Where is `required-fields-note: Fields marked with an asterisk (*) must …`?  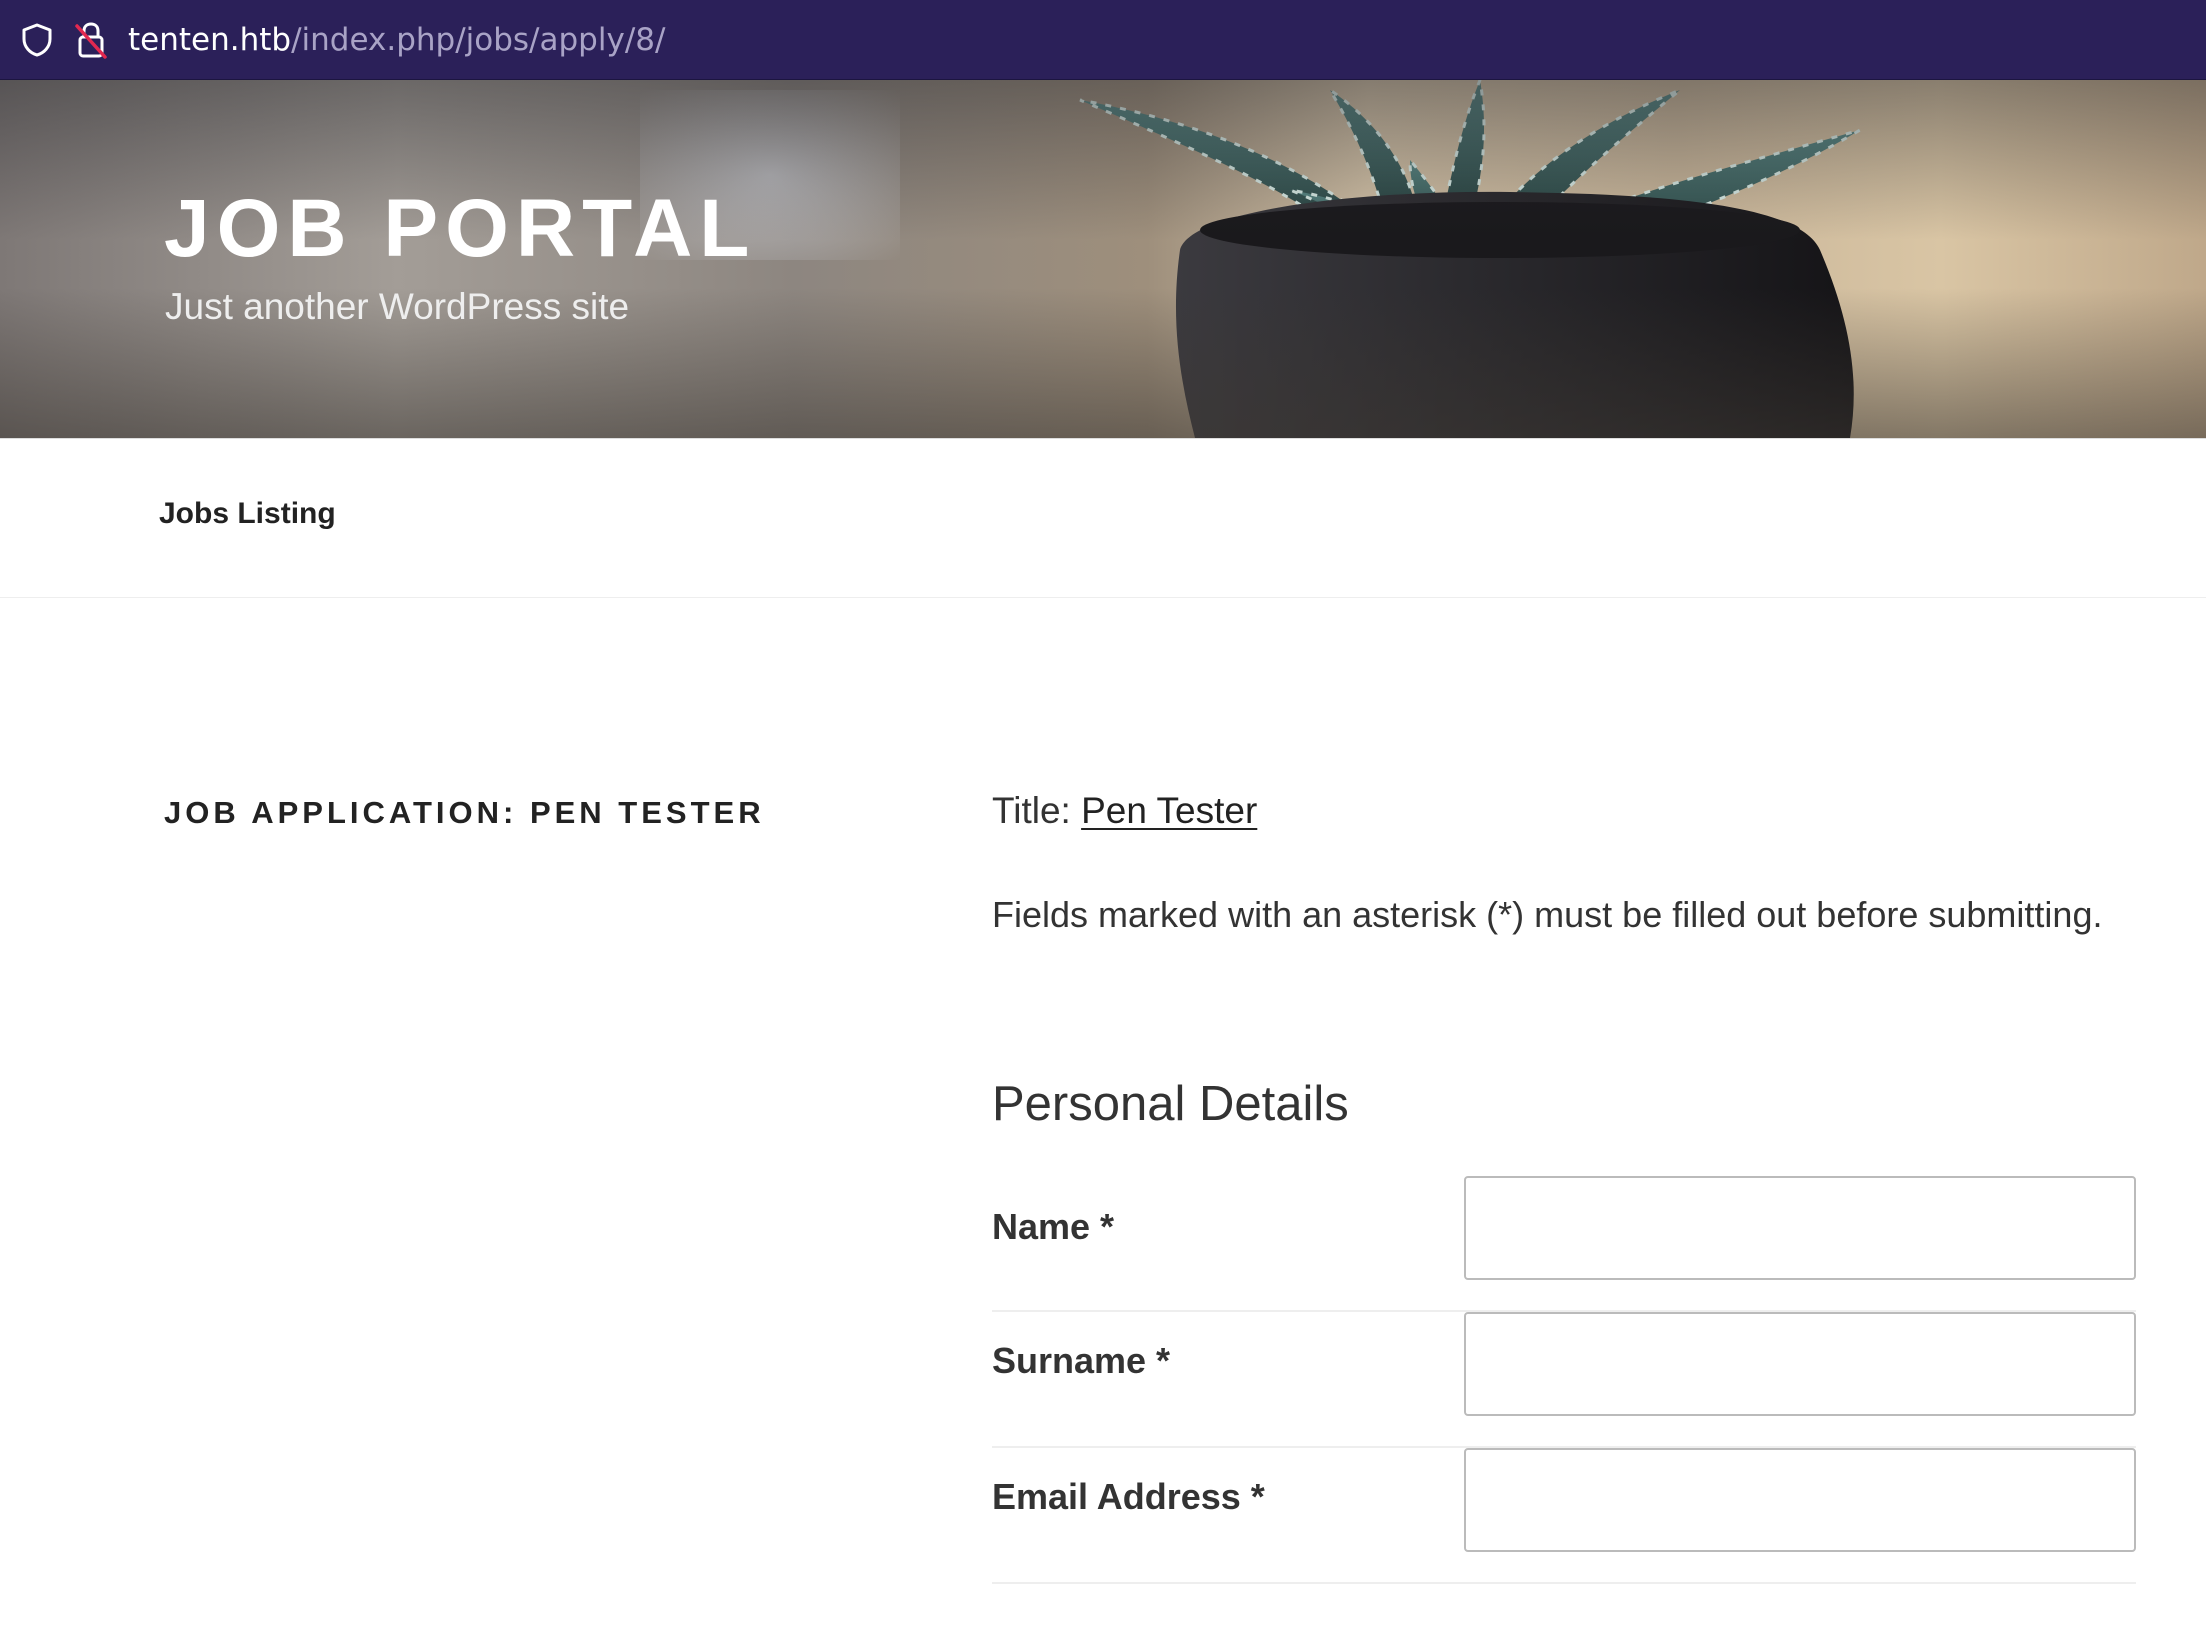 required-fields-note: Fields marked with an asterisk (*) must … is located at coordinates (1547, 914).